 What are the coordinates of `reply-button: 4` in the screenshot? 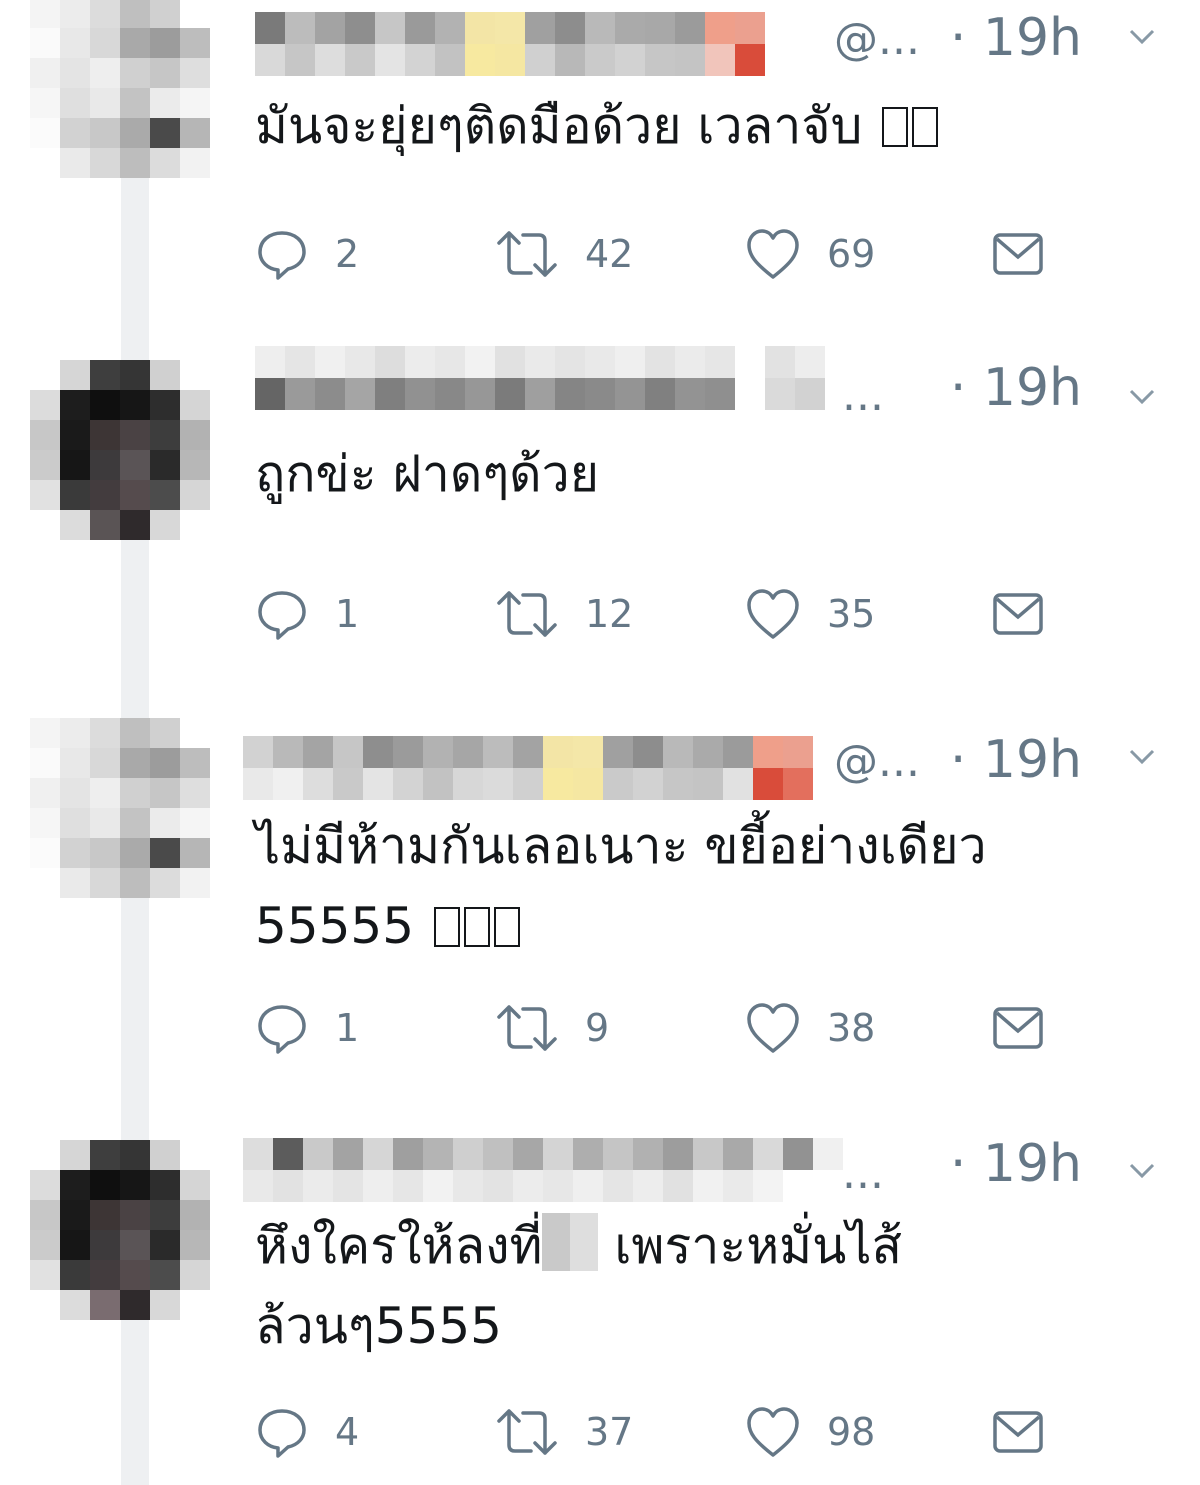 It's located at (307, 1432).